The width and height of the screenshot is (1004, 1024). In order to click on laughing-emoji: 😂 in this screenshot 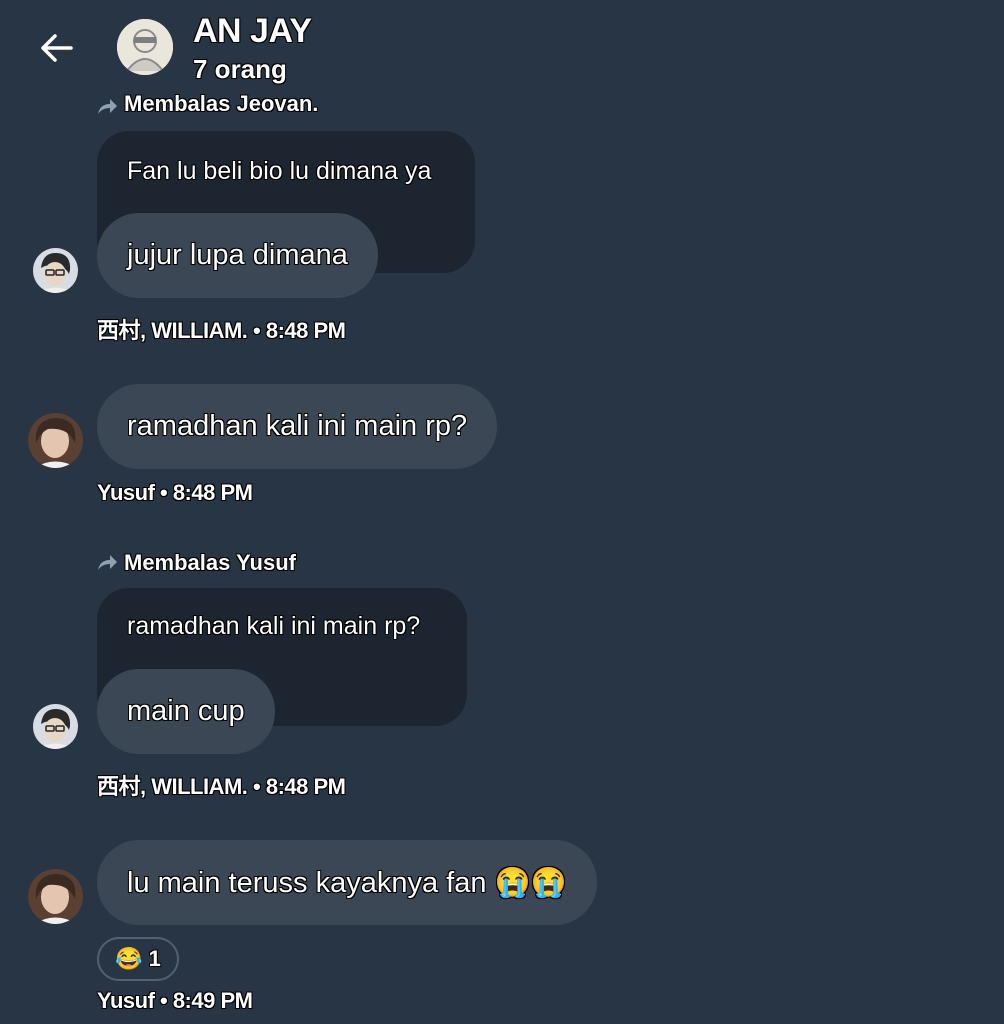, I will do `click(129, 958)`.